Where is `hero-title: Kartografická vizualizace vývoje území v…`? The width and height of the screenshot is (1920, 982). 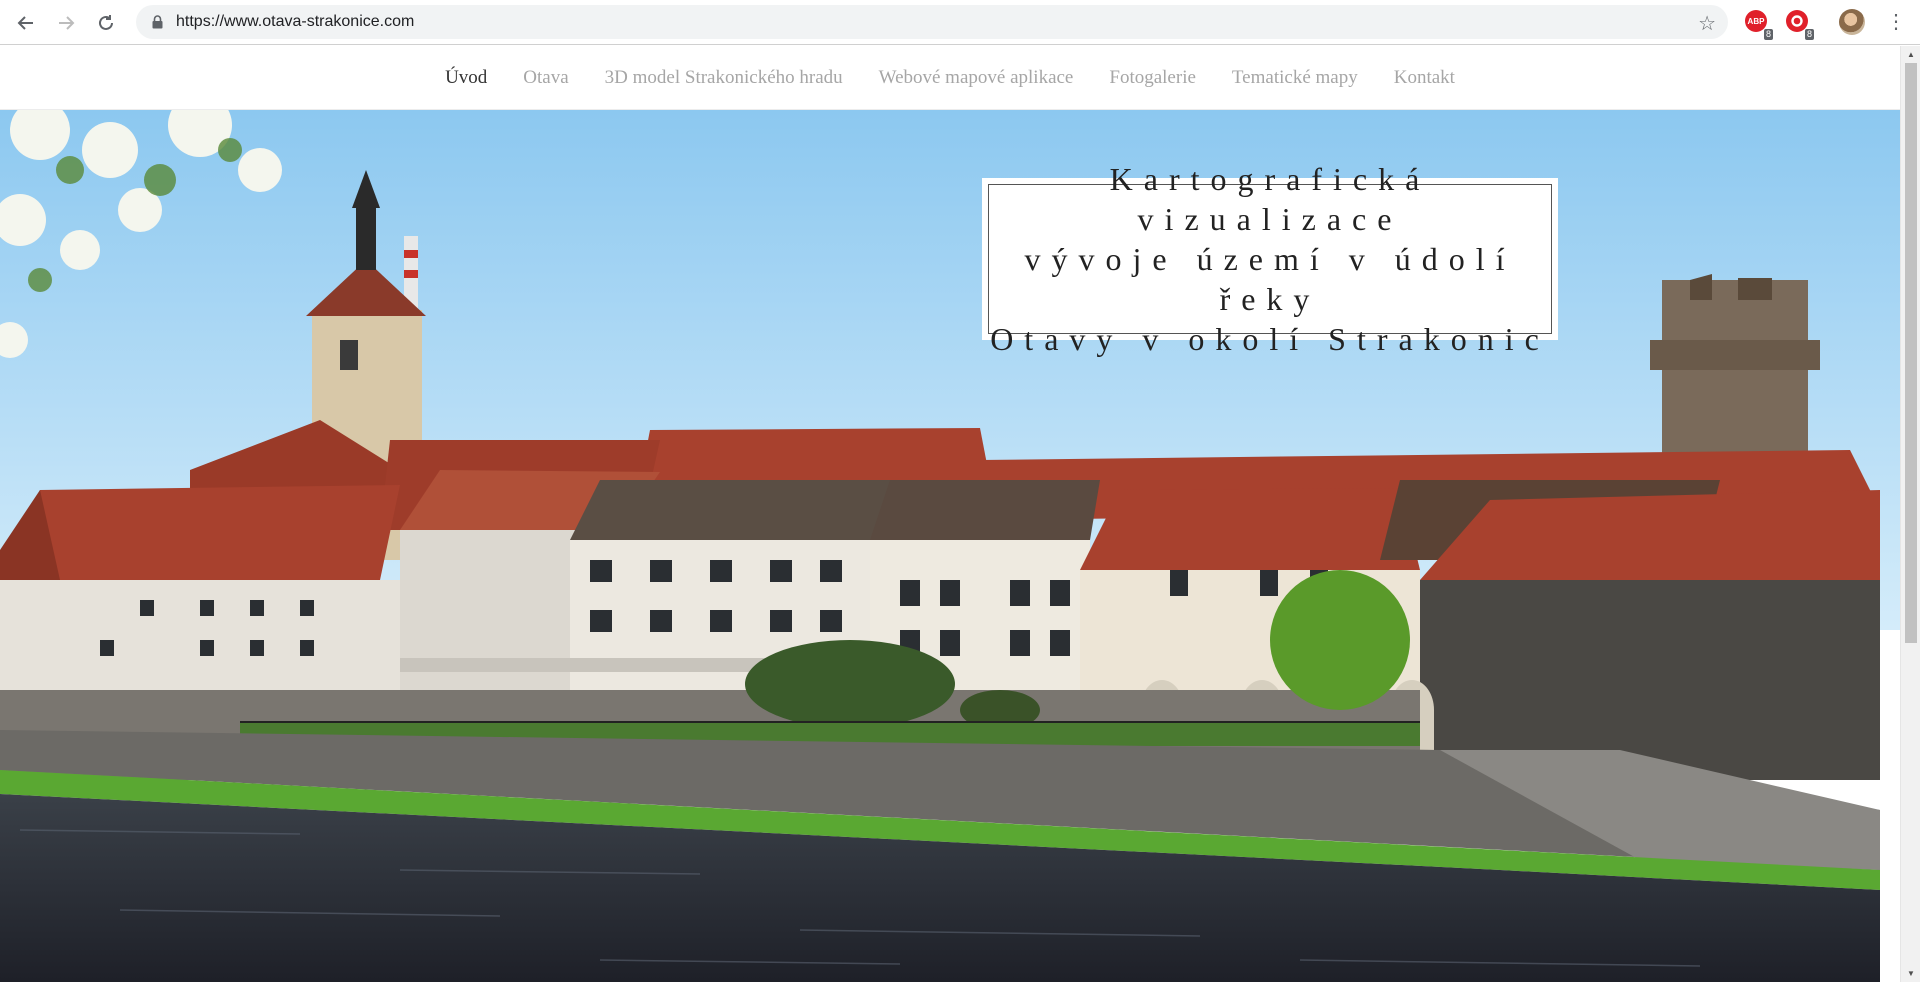 hero-title: Kartografická vizualizace vývoje území v… is located at coordinates (1270, 259).